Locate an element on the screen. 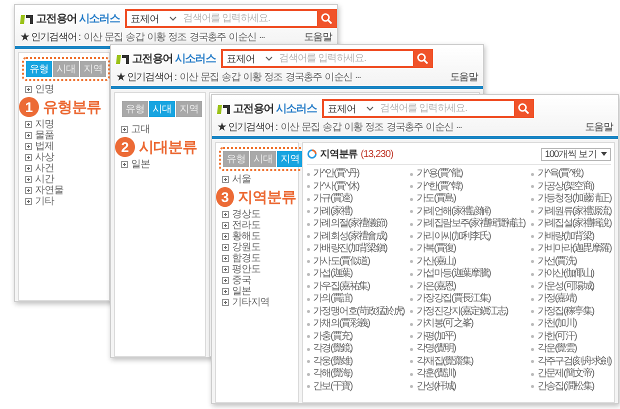  term-link: 가례원류(家禮源流) is located at coordinates (571, 212).